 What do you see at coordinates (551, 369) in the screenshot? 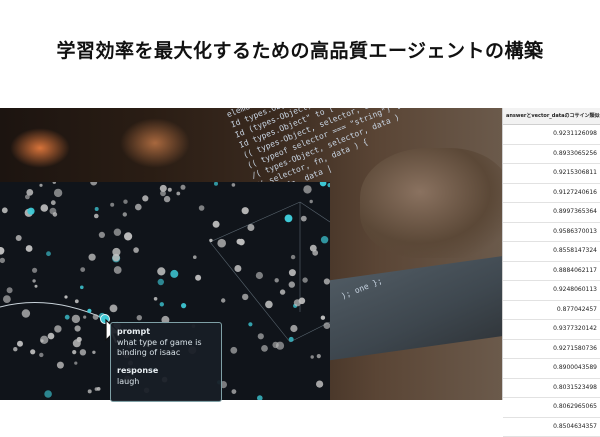
I see `table-row: 0.8900043589` at bounding box center [551, 369].